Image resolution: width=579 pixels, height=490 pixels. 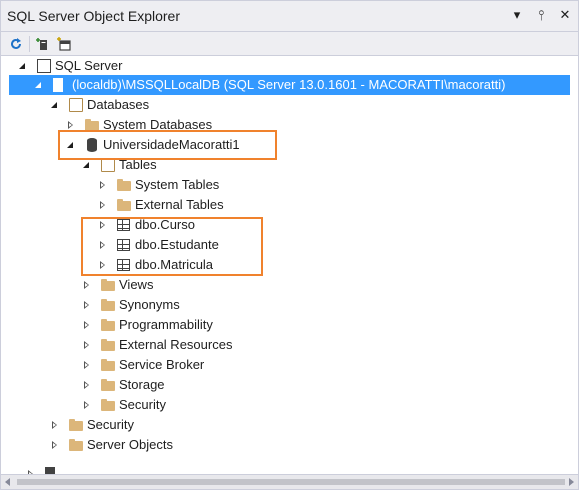 What do you see at coordinates (179, 204) in the screenshot?
I see `tree-node-label: External Tables` at bounding box center [179, 204].